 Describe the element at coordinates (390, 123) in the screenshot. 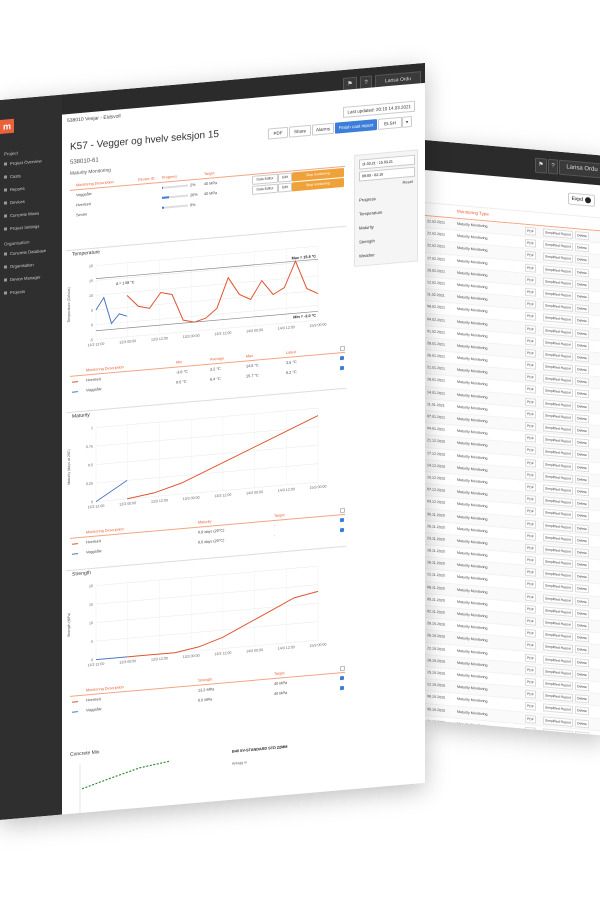

I see `language-button: ELSH` at that location.